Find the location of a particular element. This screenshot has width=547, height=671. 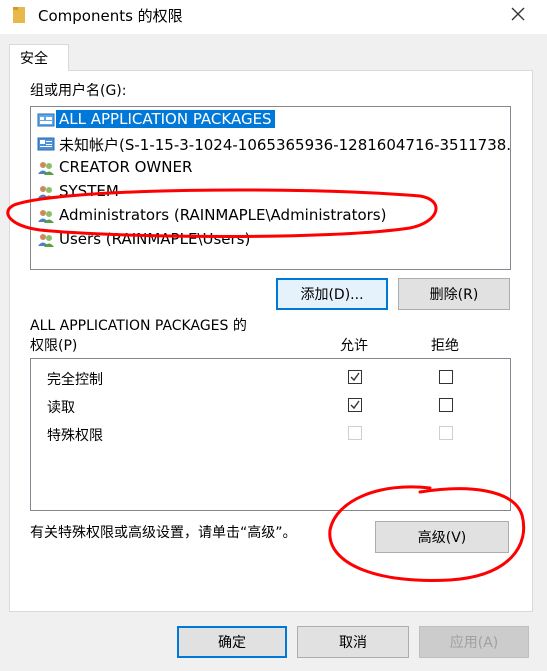

permission-name: 特殊权限 is located at coordinates (75, 436).